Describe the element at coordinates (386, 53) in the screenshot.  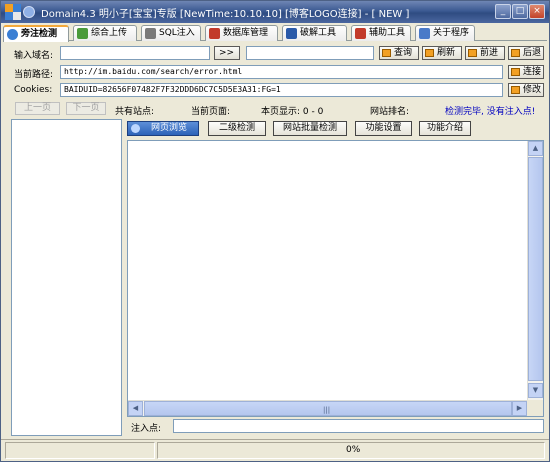
I see `query-icon` at that location.